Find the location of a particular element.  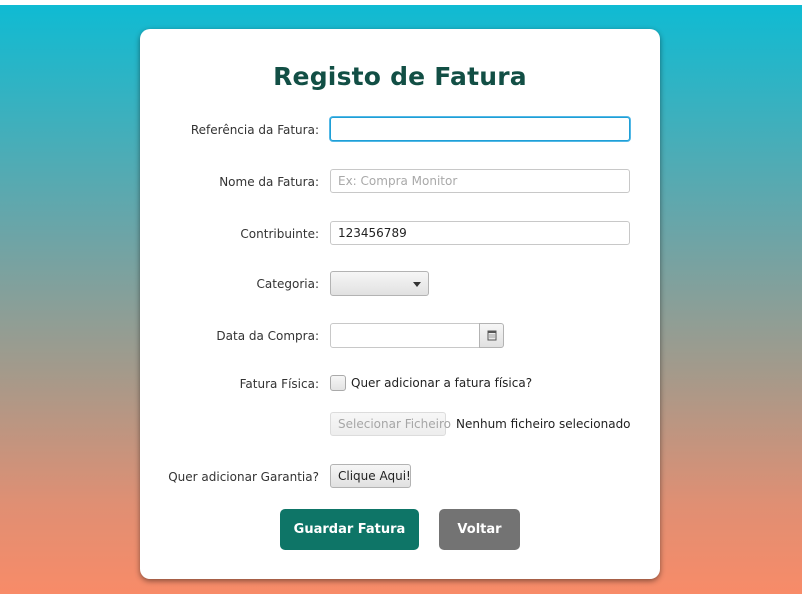

physical-invoice-checkbox is located at coordinates (338, 383).